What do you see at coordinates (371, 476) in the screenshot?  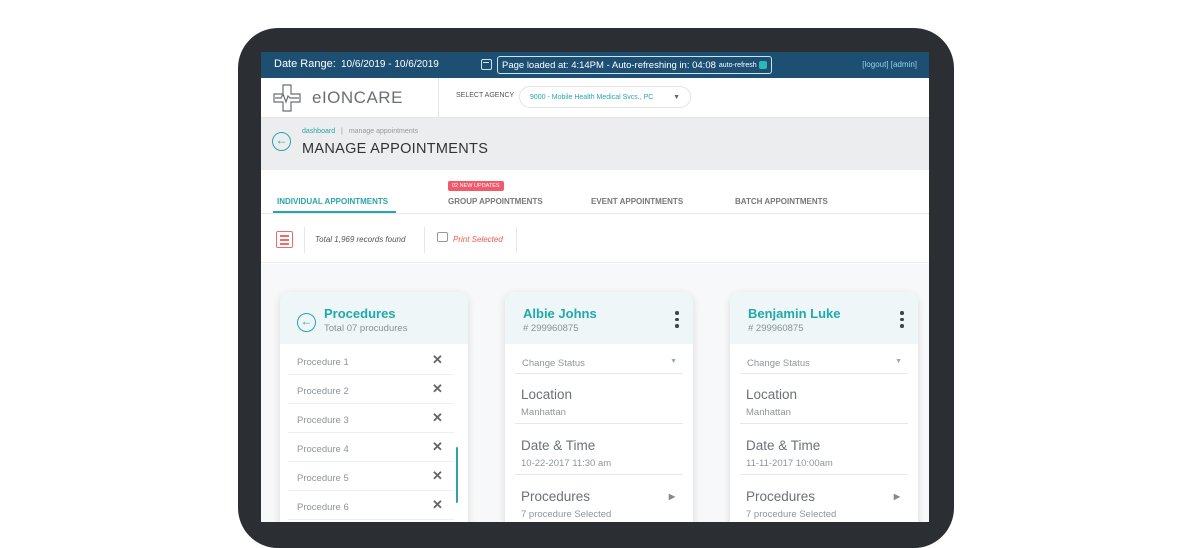 I see `list-item: Procedure 5 ✕` at bounding box center [371, 476].